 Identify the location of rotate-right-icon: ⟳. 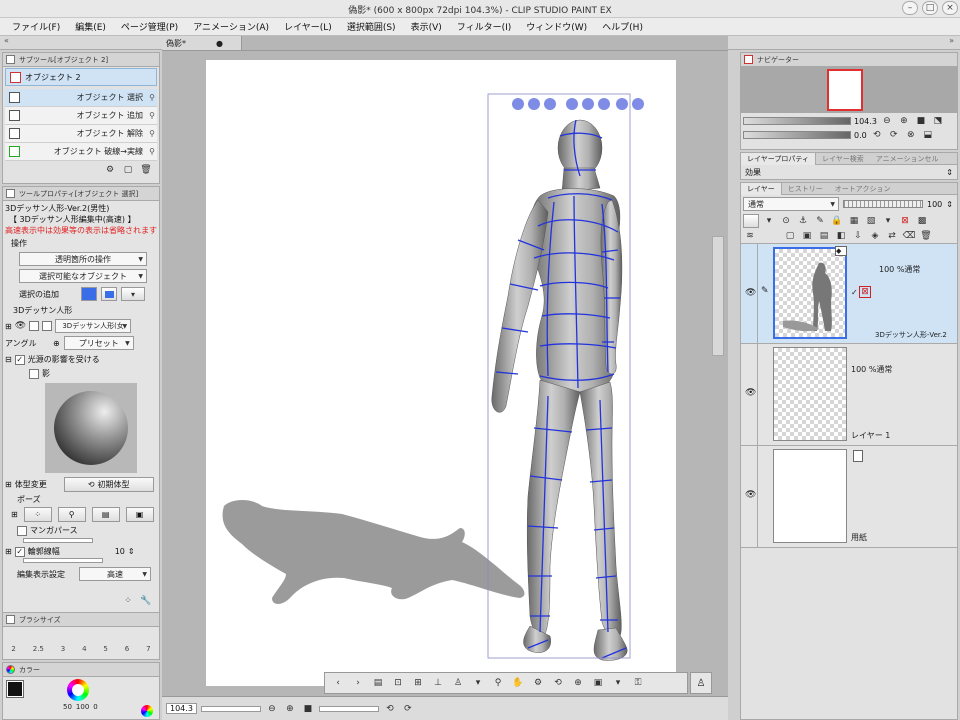
(408, 709).